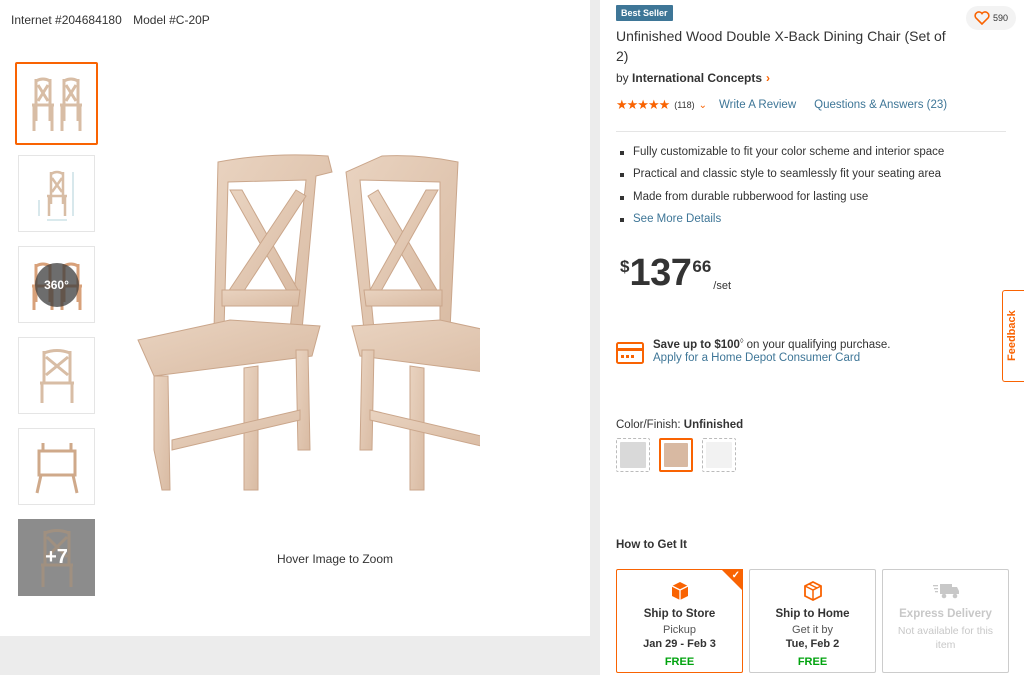 This screenshot has height=675, width=1024. What do you see at coordinates (722, 286) in the screenshot?
I see `price-unit: /set` at bounding box center [722, 286].